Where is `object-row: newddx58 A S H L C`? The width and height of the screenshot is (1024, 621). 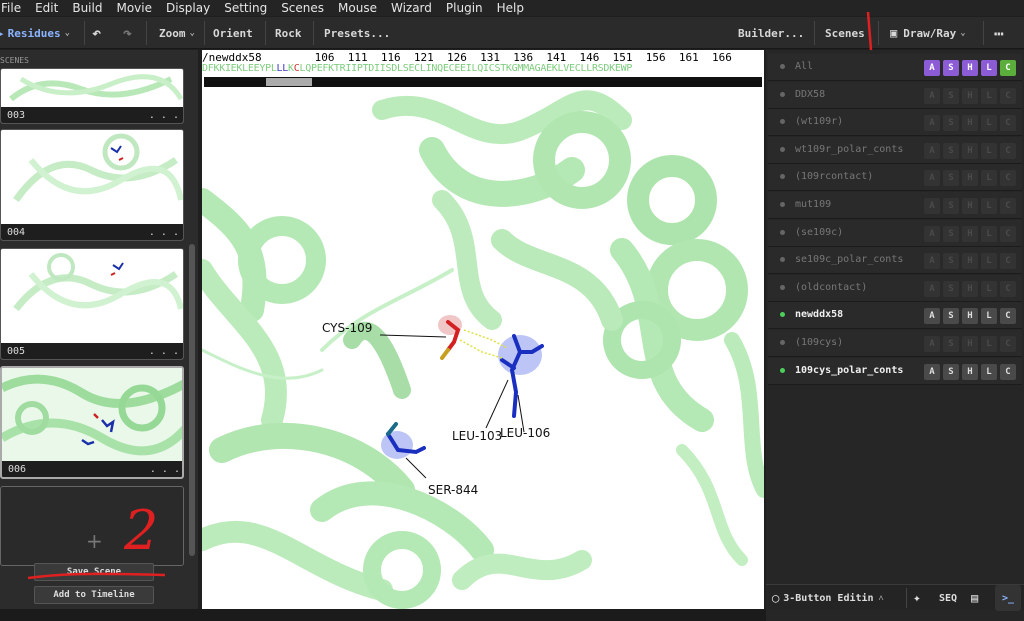 object-row: newddx58 A S H L C is located at coordinates (895, 316).